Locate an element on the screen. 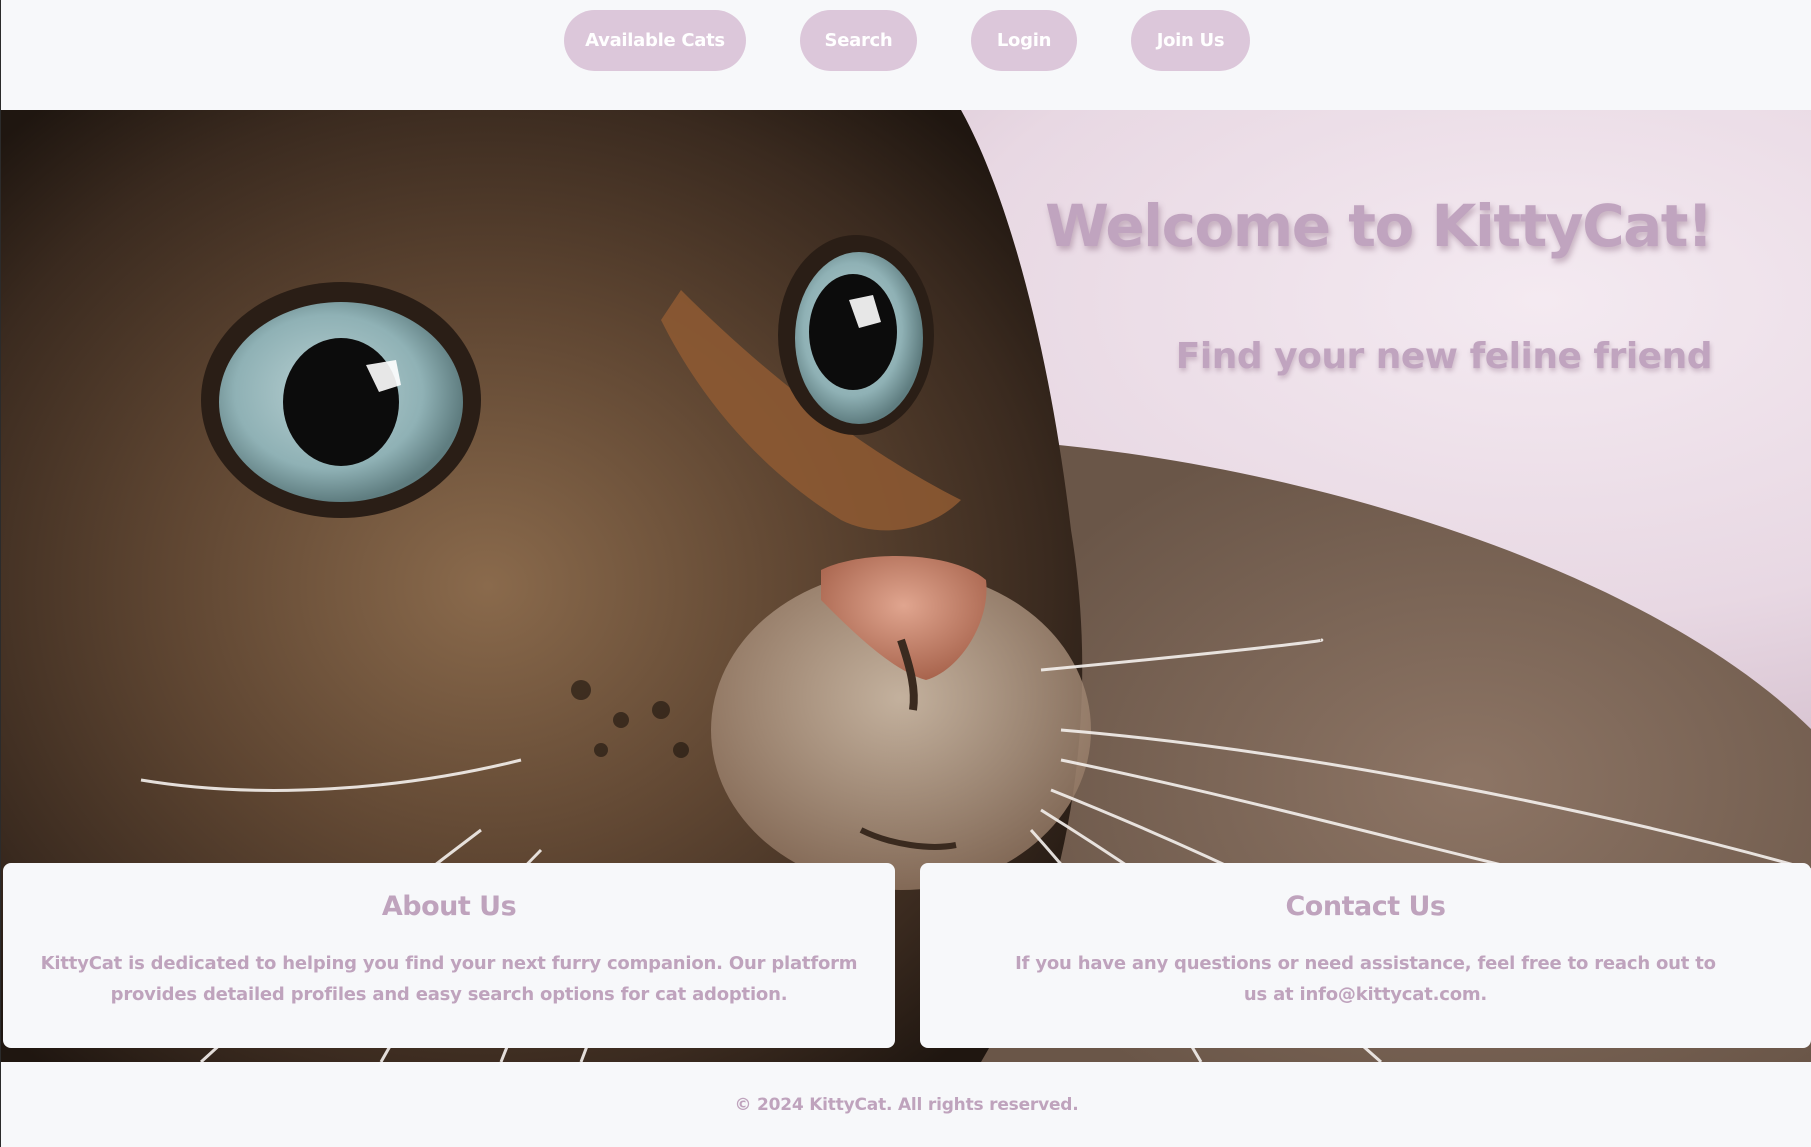 The image size is (1811, 1147). nav-search-button: Search is located at coordinates (858, 40).